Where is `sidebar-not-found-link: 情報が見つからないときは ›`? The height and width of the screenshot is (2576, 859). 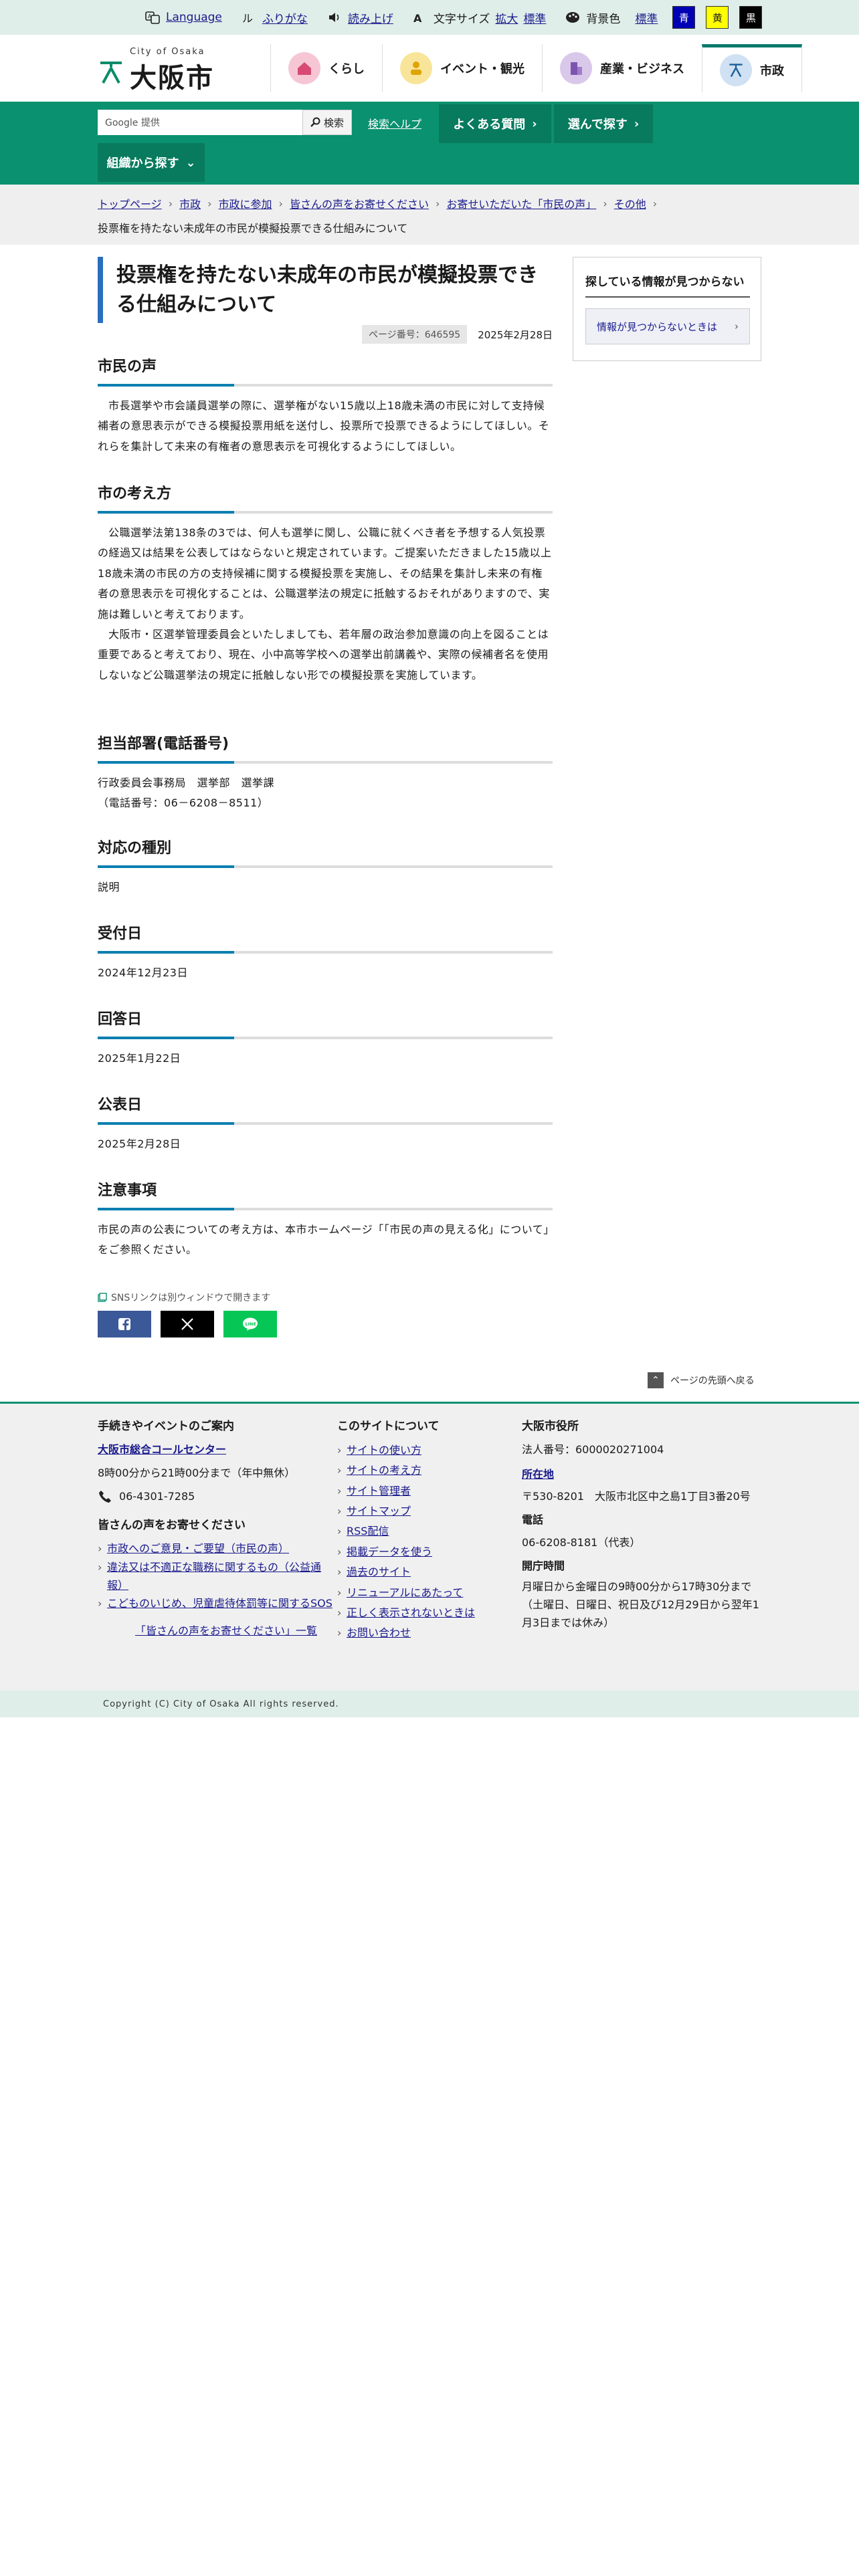
sidebar-not-found-link: 情報が見つからないときは › is located at coordinates (667, 326).